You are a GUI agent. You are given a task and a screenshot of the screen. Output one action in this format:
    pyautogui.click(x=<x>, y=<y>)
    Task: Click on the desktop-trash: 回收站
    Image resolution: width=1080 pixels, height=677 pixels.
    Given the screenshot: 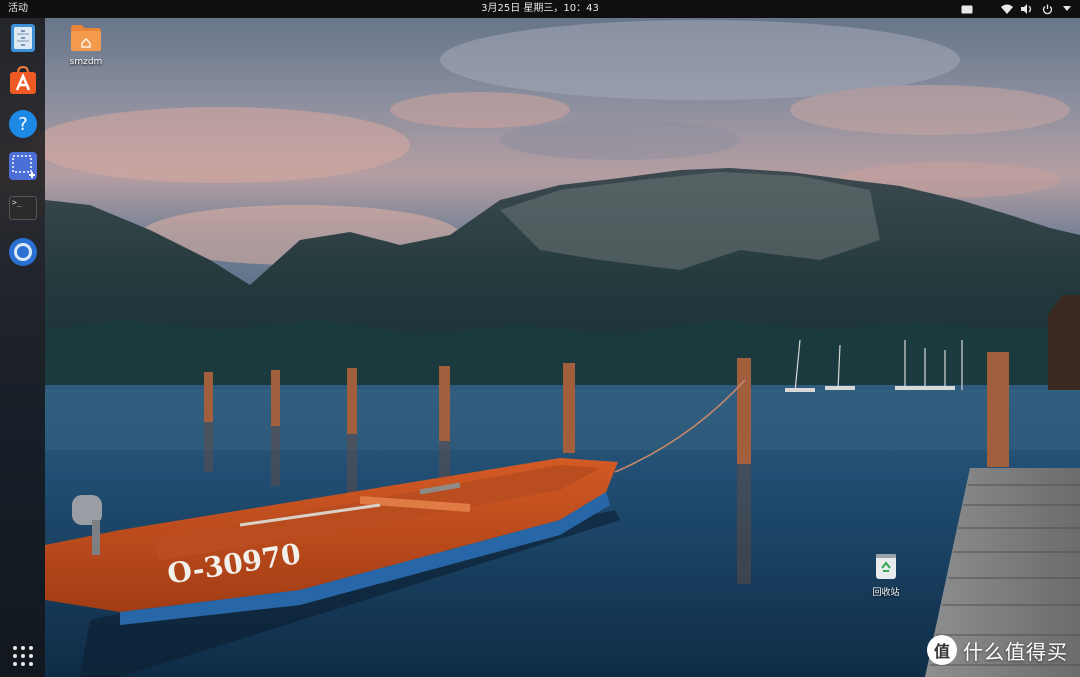 What is the action you would take?
    pyautogui.click(x=886, y=575)
    